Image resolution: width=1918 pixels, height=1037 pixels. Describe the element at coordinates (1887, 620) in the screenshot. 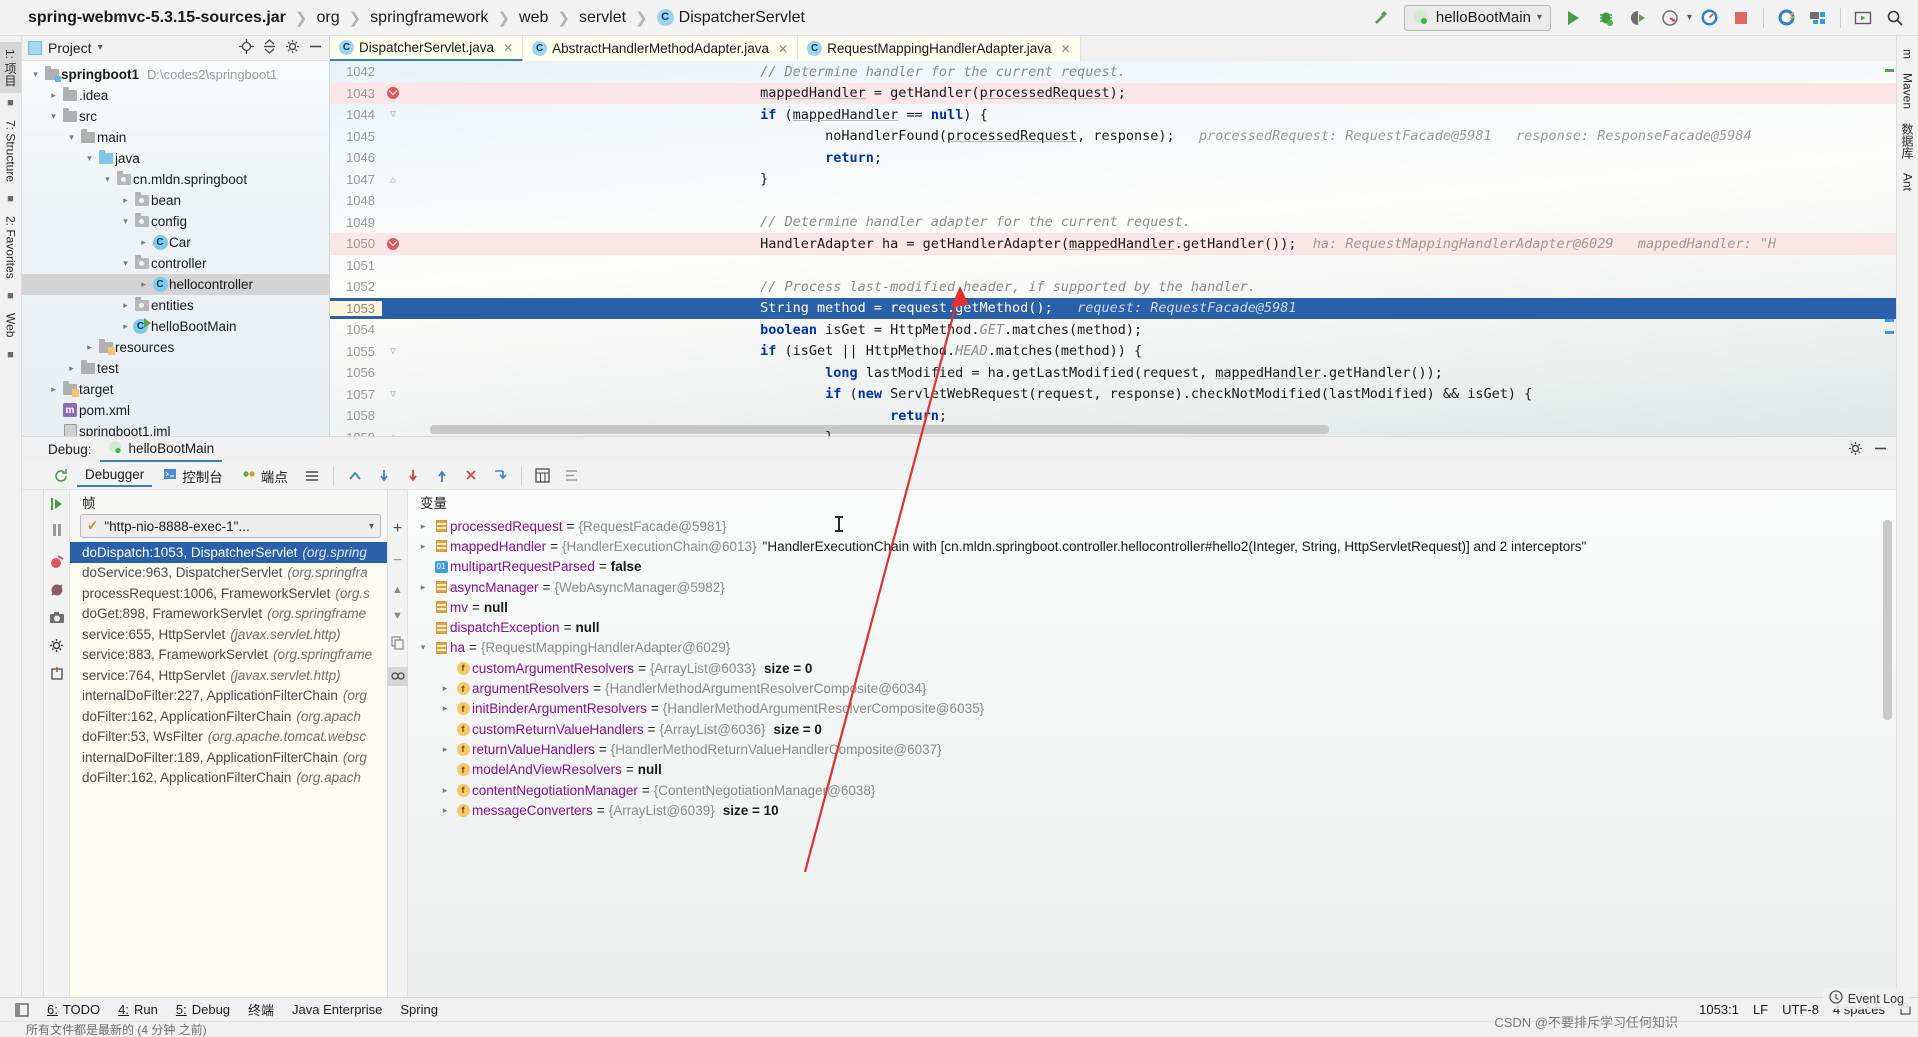

I see `variables-scrollbar` at that location.